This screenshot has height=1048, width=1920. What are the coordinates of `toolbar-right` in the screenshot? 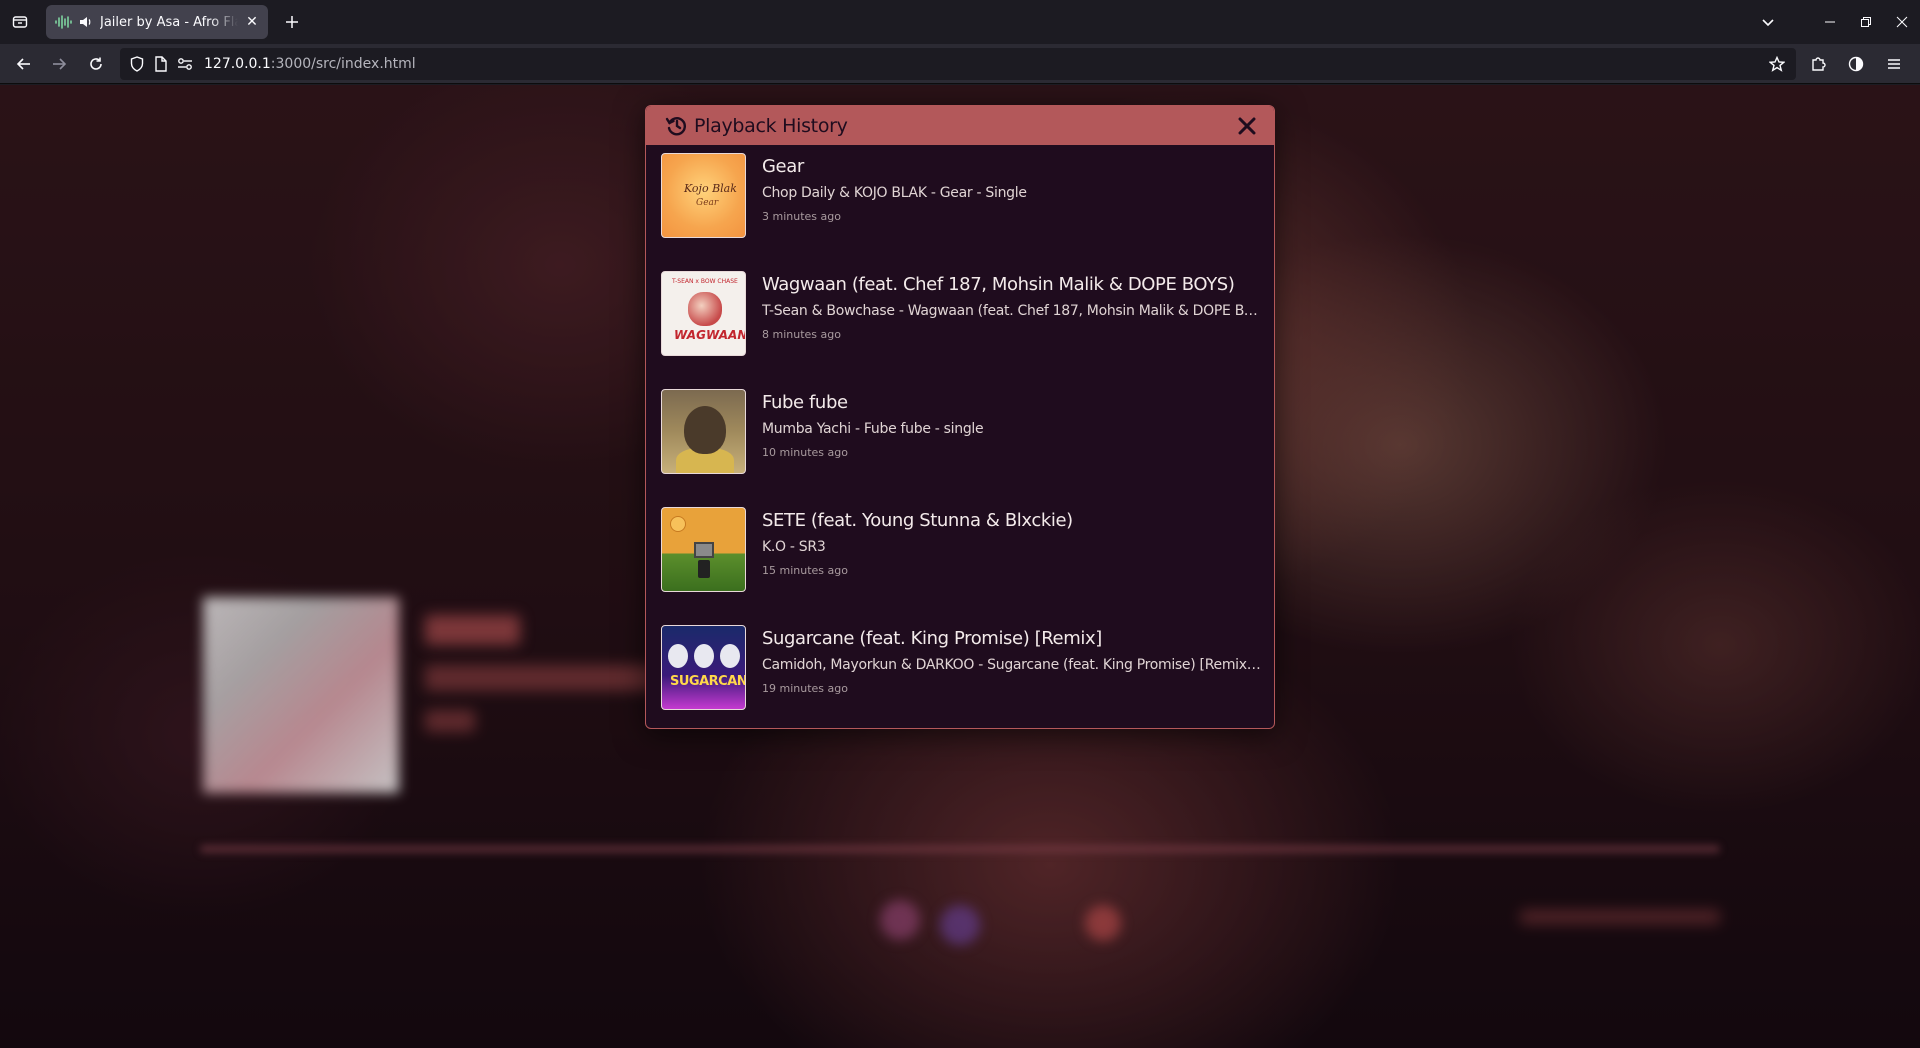 It's located at (1862, 64).